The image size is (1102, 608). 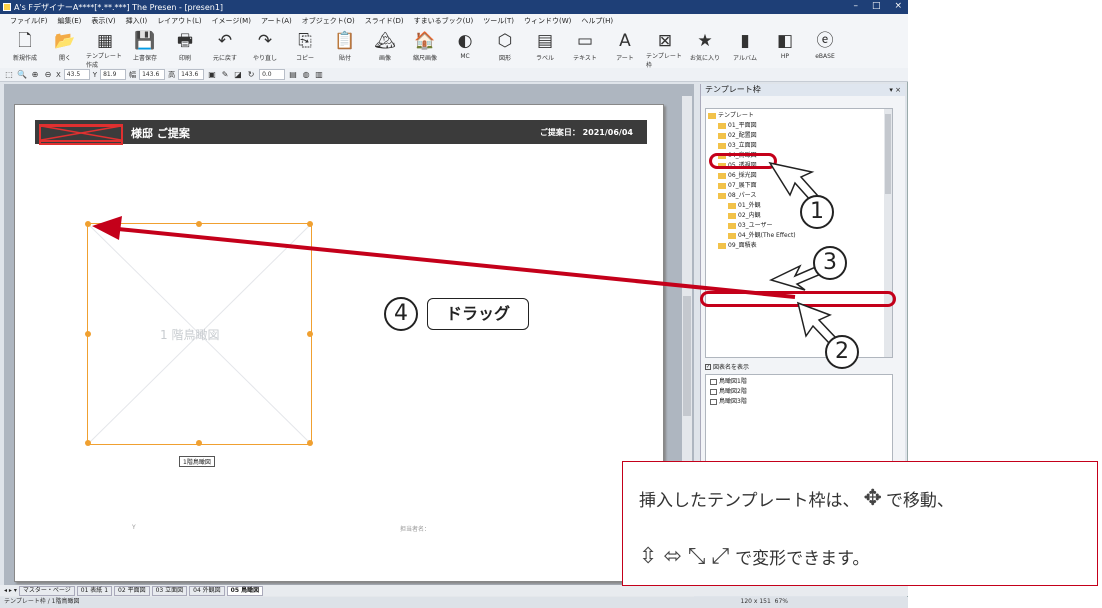 What do you see at coordinates (76, 74) in the screenshot?
I see `x-field: 43.5` at bounding box center [76, 74].